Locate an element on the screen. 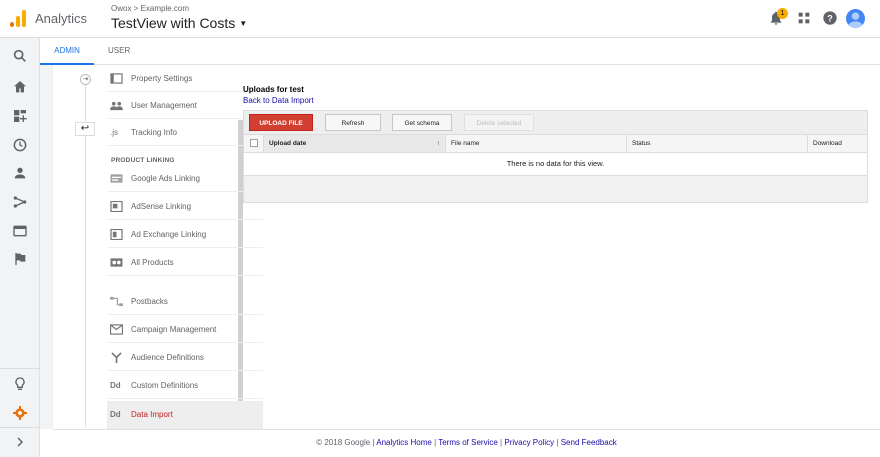  notification-count-badge: 1 is located at coordinates (782, 13).